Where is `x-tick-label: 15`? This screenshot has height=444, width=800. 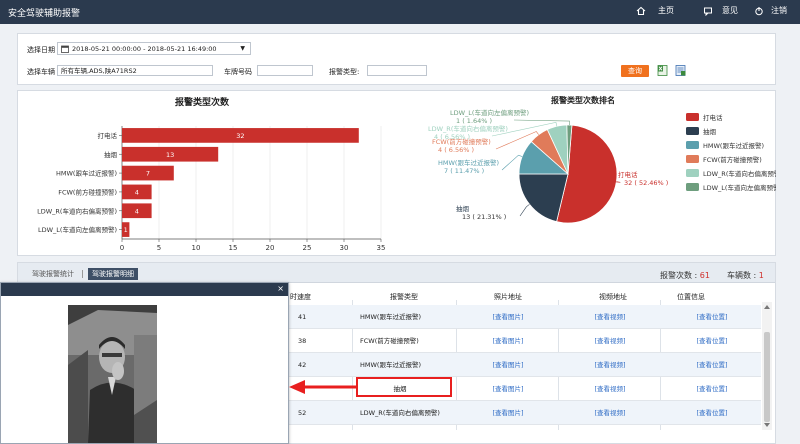
x-tick-label: 15 is located at coordinates (233, 248).